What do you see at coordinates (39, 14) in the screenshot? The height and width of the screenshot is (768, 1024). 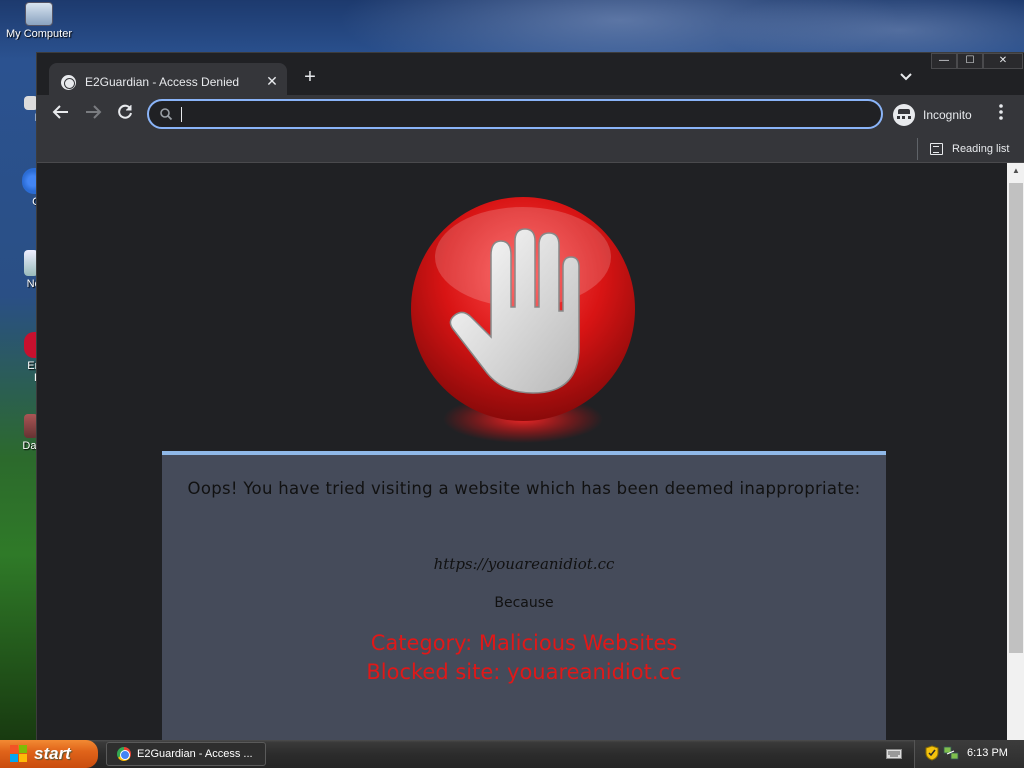 I see `computer-icon` at bounding box center [39, 14].